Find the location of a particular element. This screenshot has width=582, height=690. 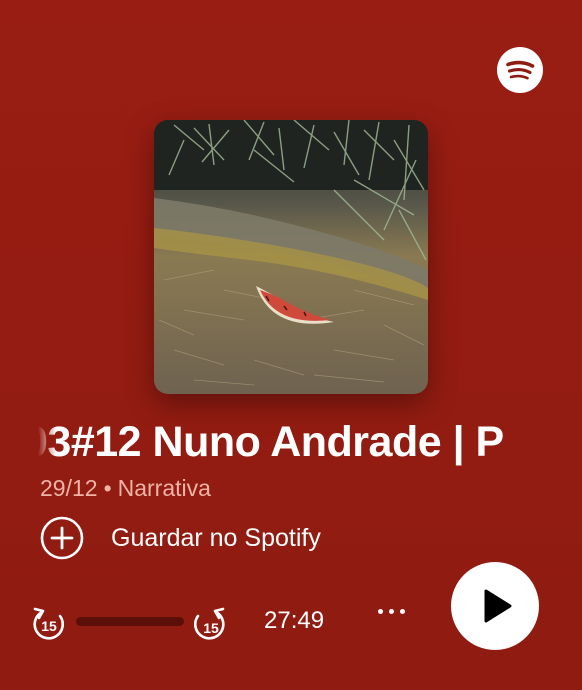

skip-back-15-button: 15 is located at coordinates (49, 622).